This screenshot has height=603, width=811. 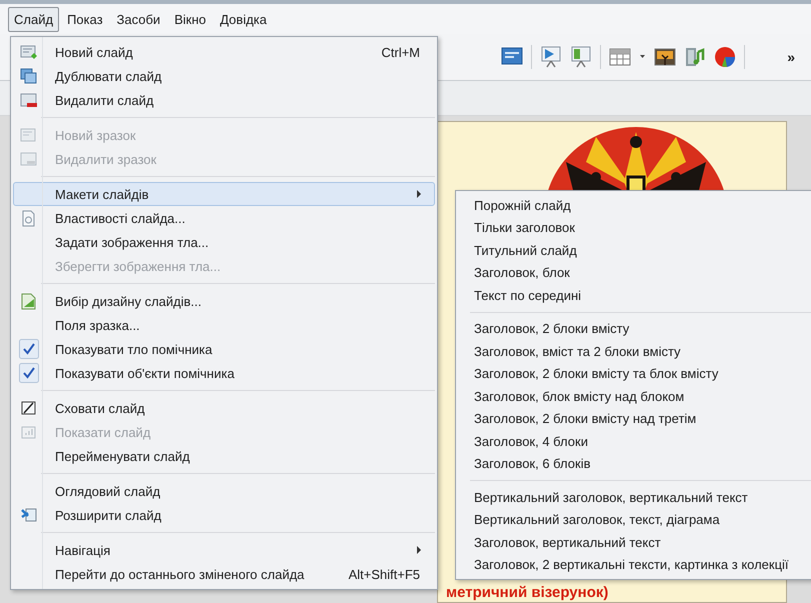 I want to click on menu-item: Вікно, so click(x=190, y=19).